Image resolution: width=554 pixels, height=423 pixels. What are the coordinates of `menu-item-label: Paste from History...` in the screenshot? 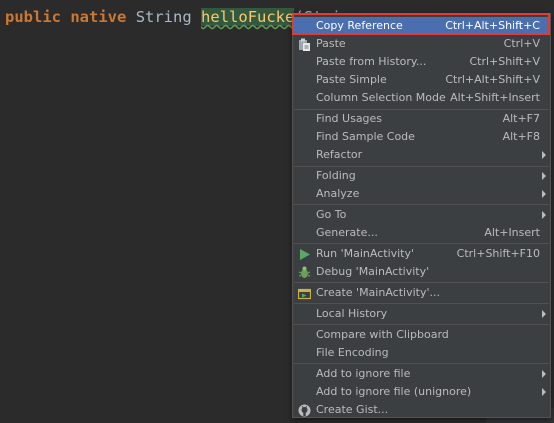 It's located at (371, 61).